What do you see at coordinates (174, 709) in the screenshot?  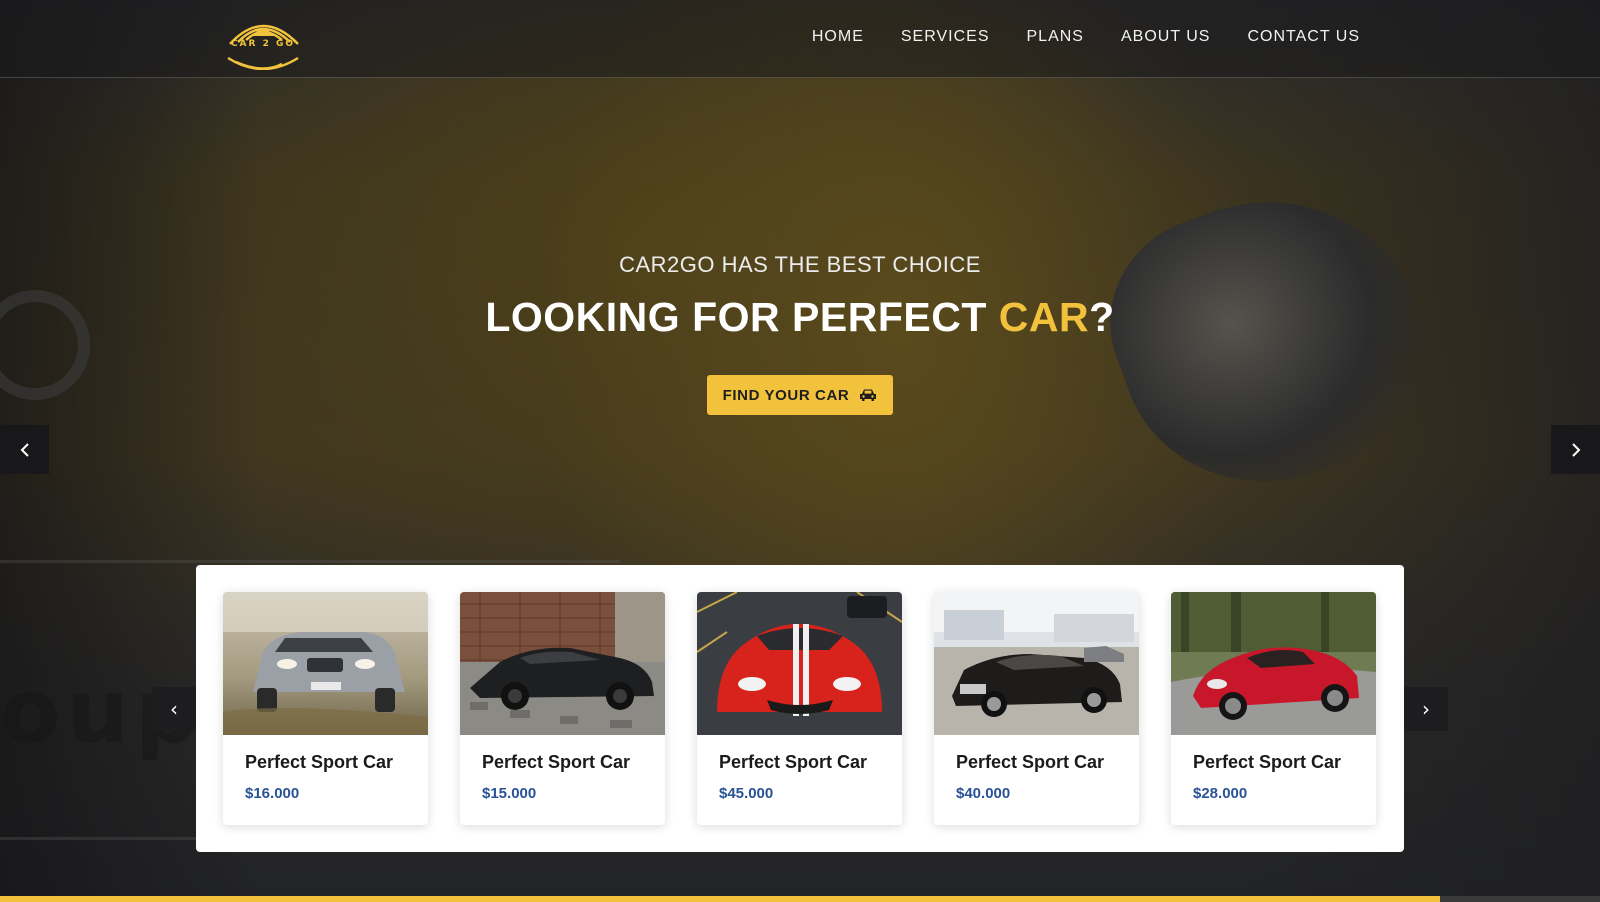 I see `carousel-prev-button: ‹` at bounding box center [174, 709].